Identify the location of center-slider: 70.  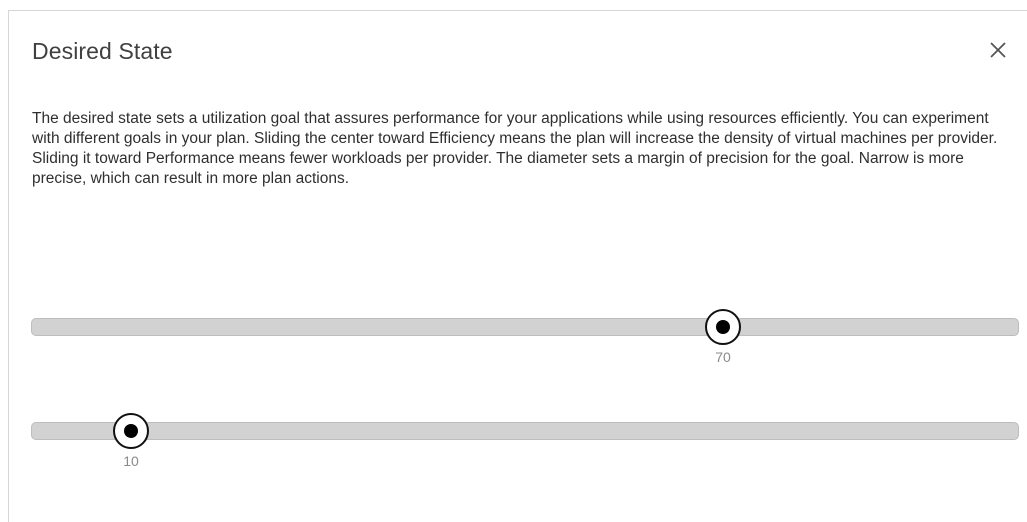
(525, 337).